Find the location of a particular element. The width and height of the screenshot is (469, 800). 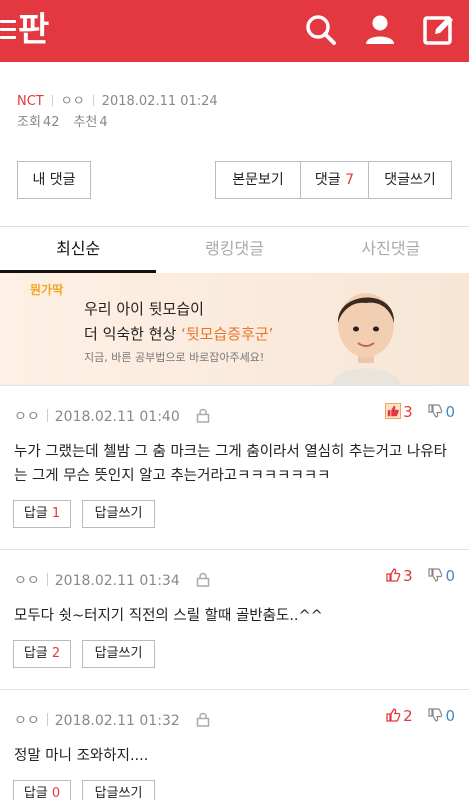

tab-ranking: 랭킹댓글 is located at coordinates (234, 250).